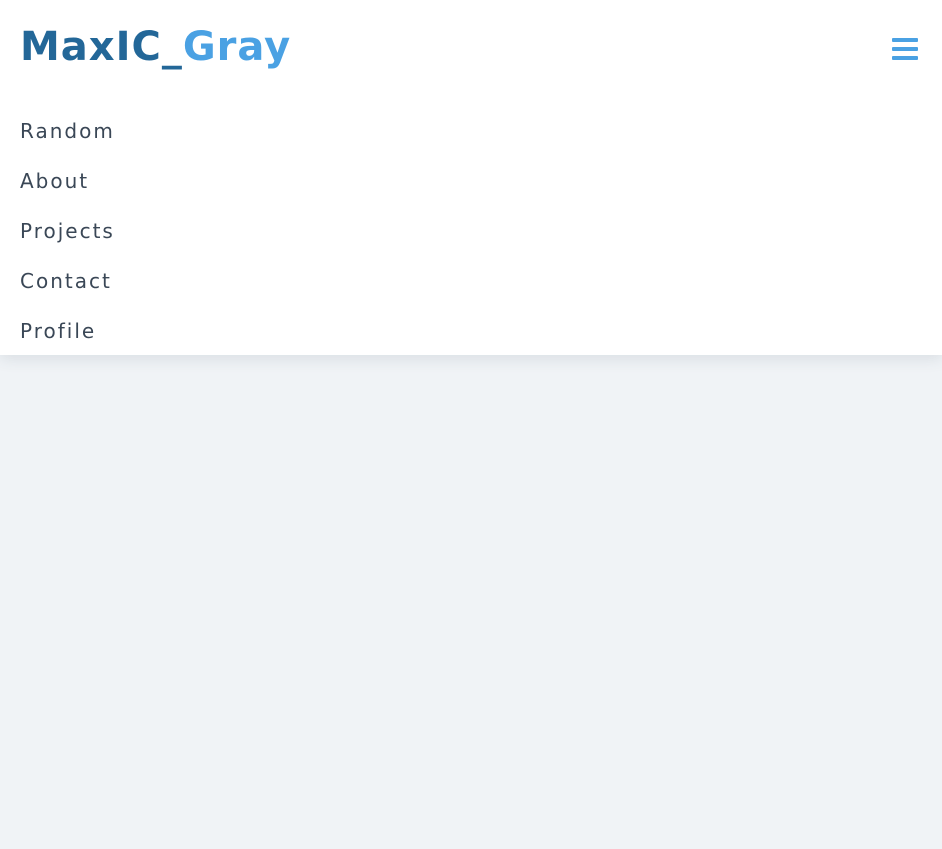 Image resolution: width=942 pixels, height=849 pixels. I want to click on site-logo-link: MaxIC_Gray, so click(155, 47).